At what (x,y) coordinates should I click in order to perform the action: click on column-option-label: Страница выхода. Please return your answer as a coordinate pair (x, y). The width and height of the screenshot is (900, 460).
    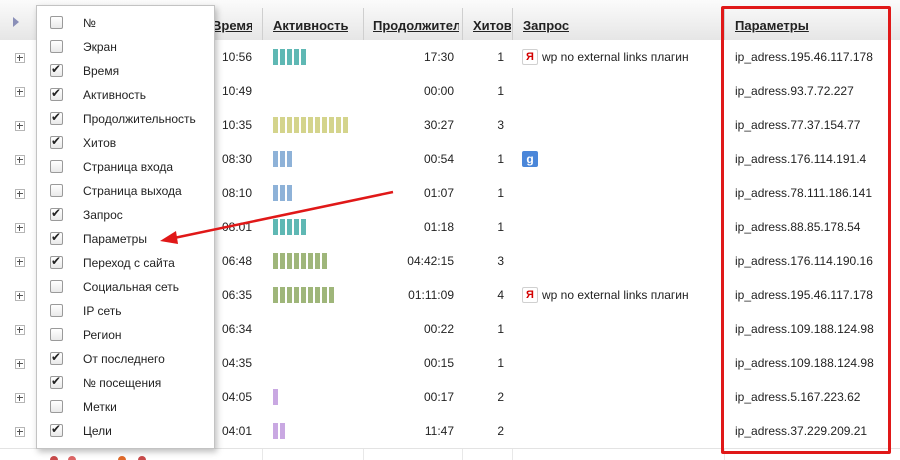
    Looking at the image, I should click on (132, 191).